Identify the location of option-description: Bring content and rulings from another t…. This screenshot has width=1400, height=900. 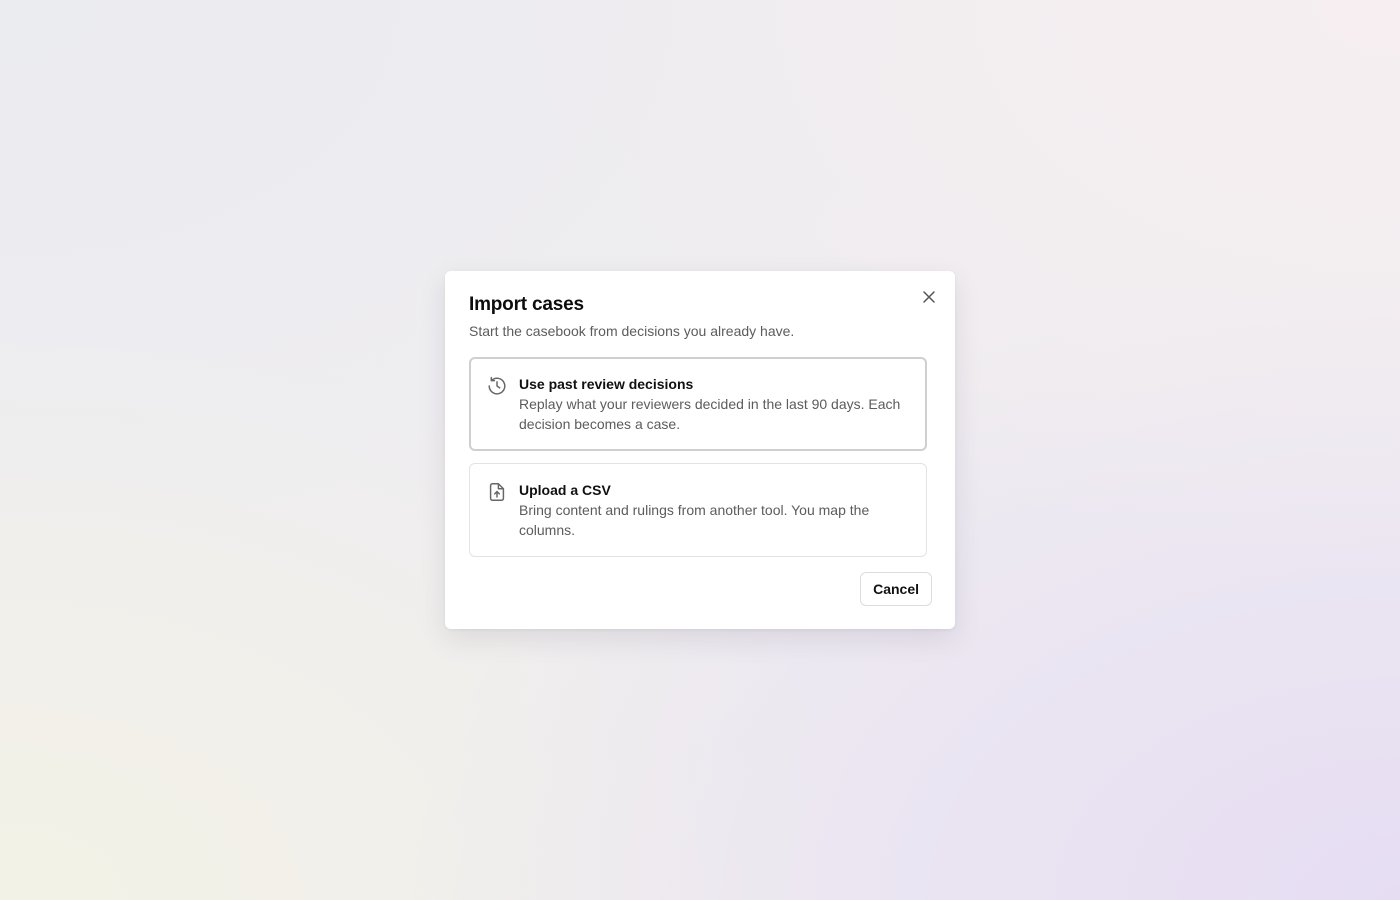
(694, 520).